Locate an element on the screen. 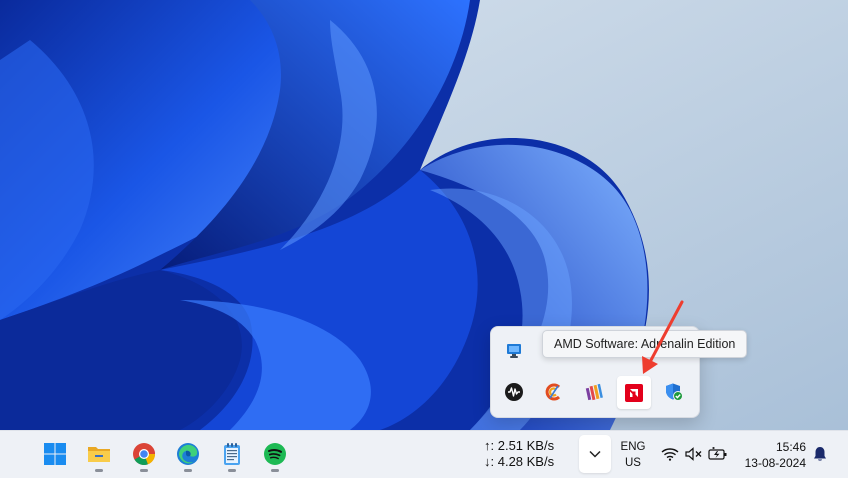  chevron-down-icon is located at coordinates (595, 454).